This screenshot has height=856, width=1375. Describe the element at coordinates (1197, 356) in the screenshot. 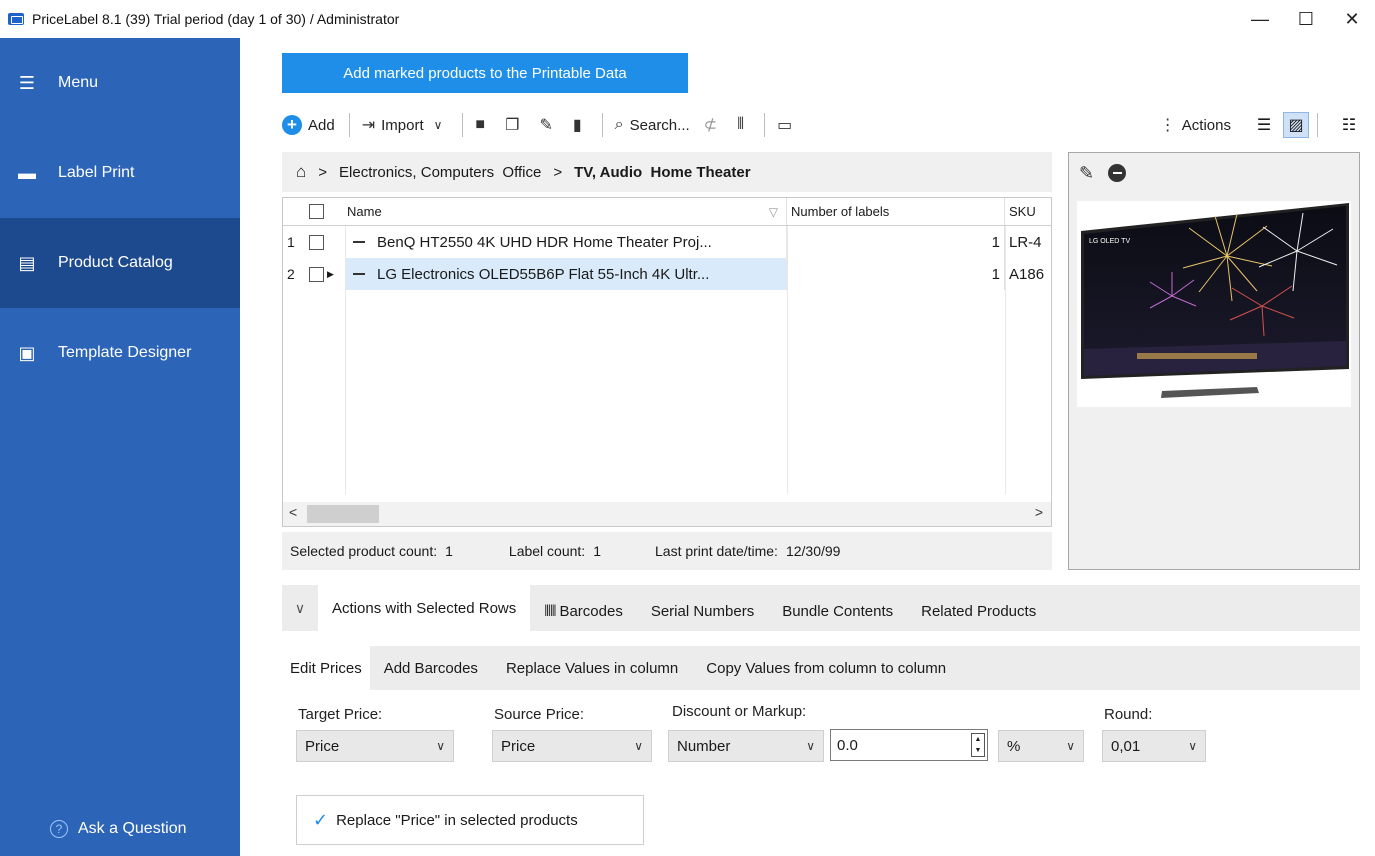

I see `city-lights` at that location.